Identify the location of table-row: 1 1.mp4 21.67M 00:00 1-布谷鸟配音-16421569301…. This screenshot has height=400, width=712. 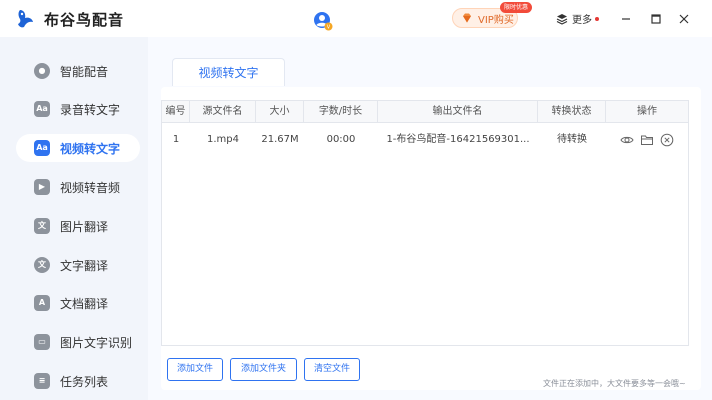
(425, 140).